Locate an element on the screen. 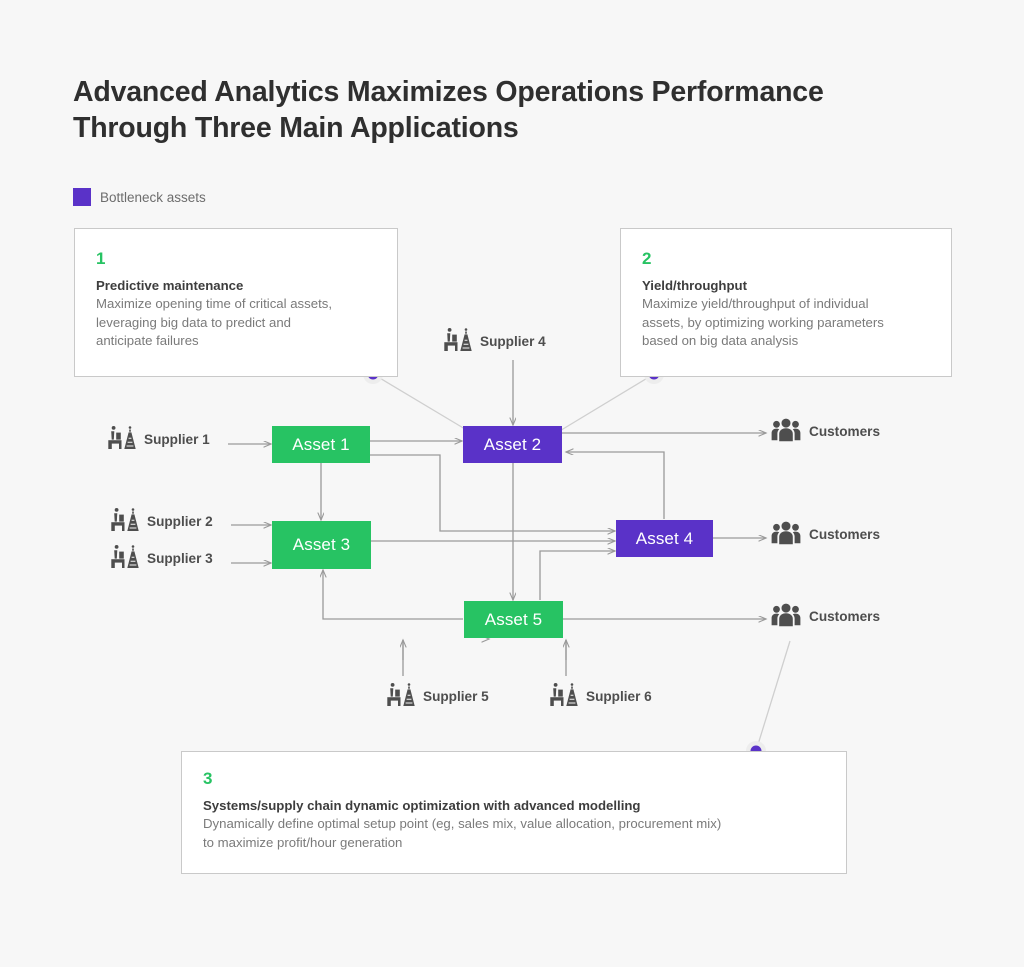  asset-label-1: Asset 1 is located at coordinates (321, 444).